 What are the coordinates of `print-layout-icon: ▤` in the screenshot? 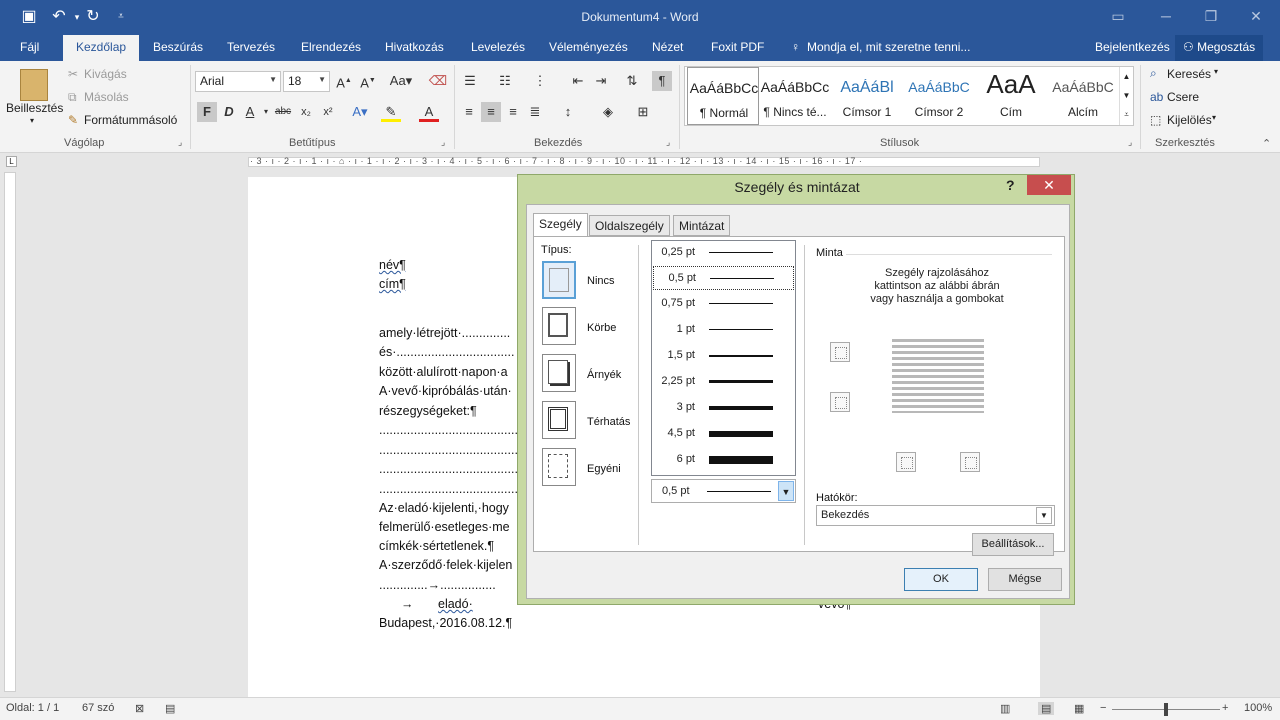 It's located at (1046, 708).